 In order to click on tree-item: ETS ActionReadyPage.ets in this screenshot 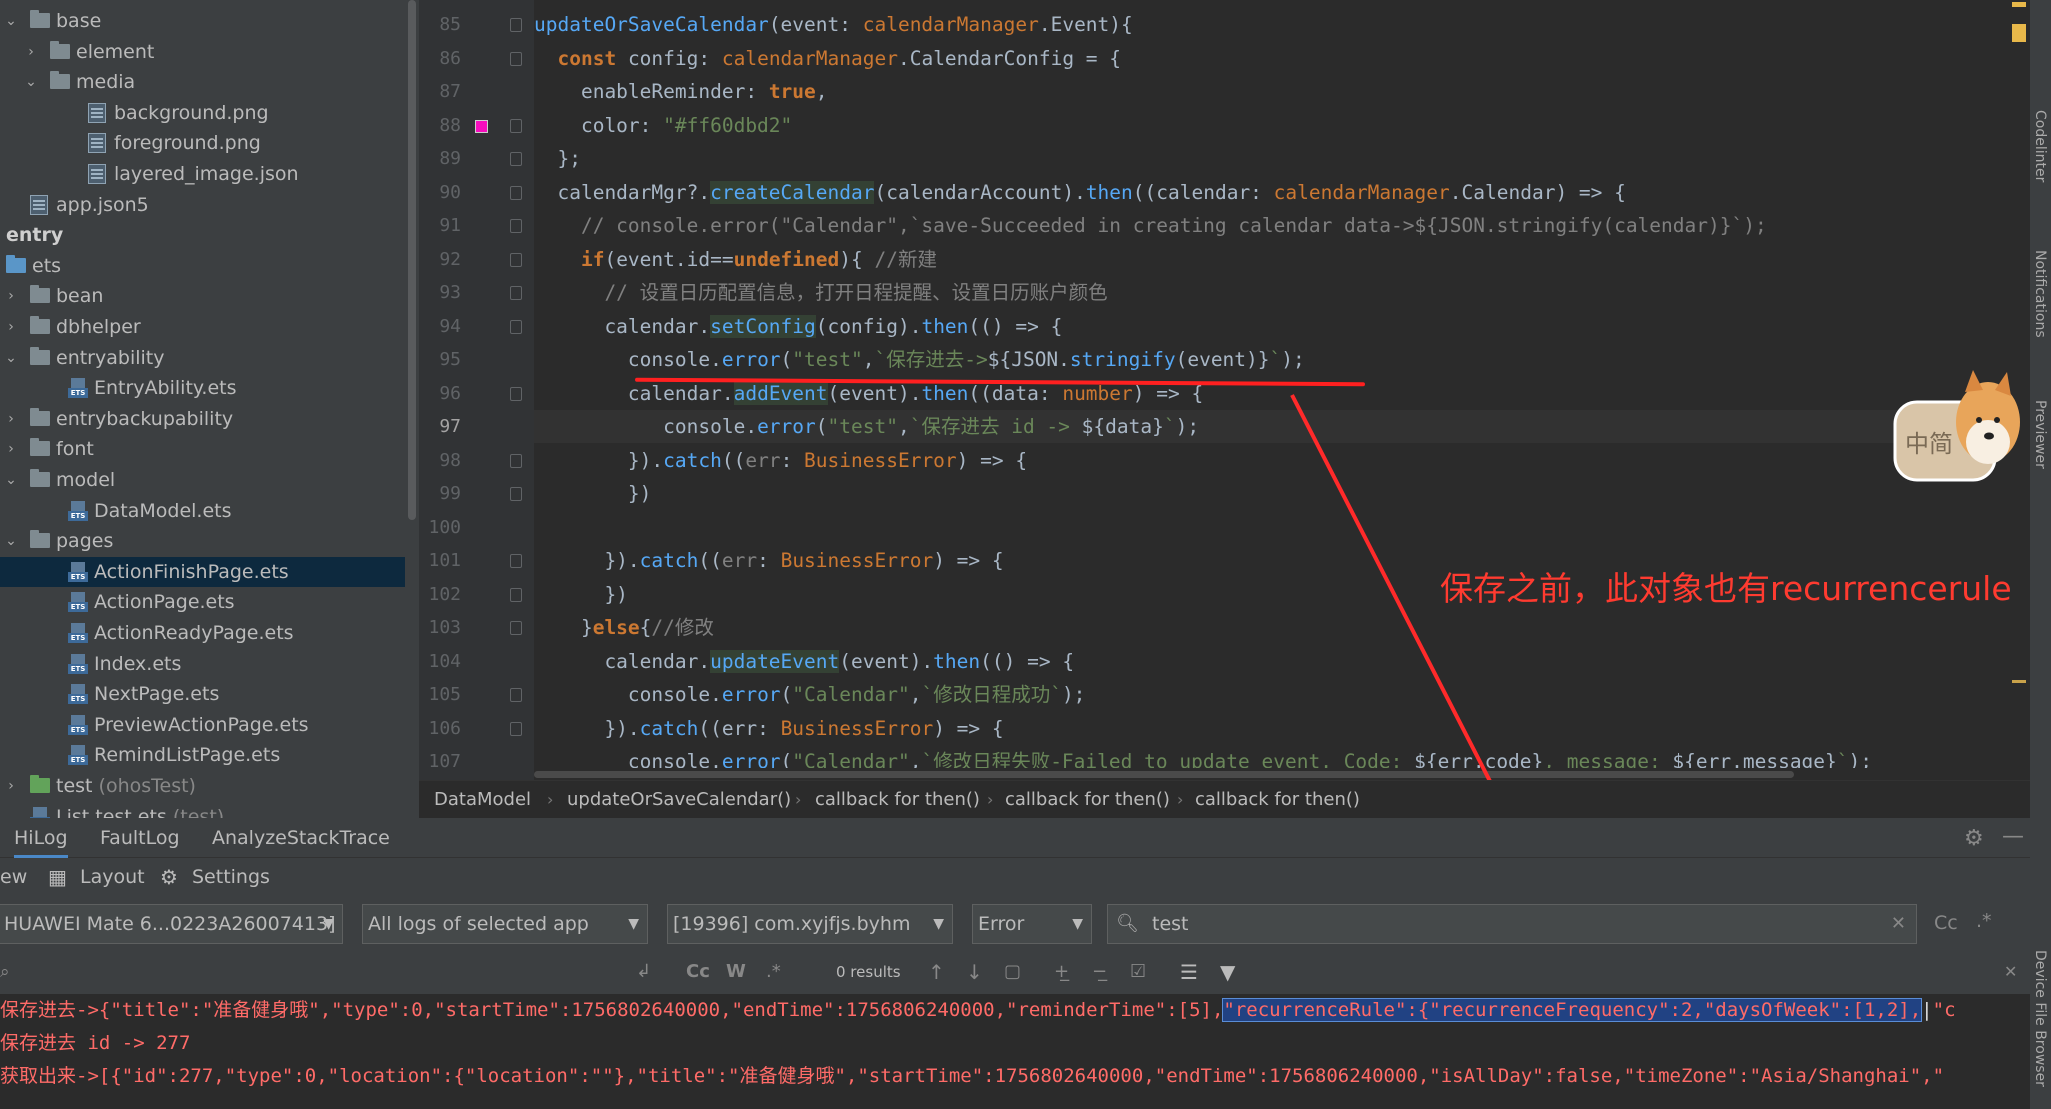, I will do `click(202, 633)`.